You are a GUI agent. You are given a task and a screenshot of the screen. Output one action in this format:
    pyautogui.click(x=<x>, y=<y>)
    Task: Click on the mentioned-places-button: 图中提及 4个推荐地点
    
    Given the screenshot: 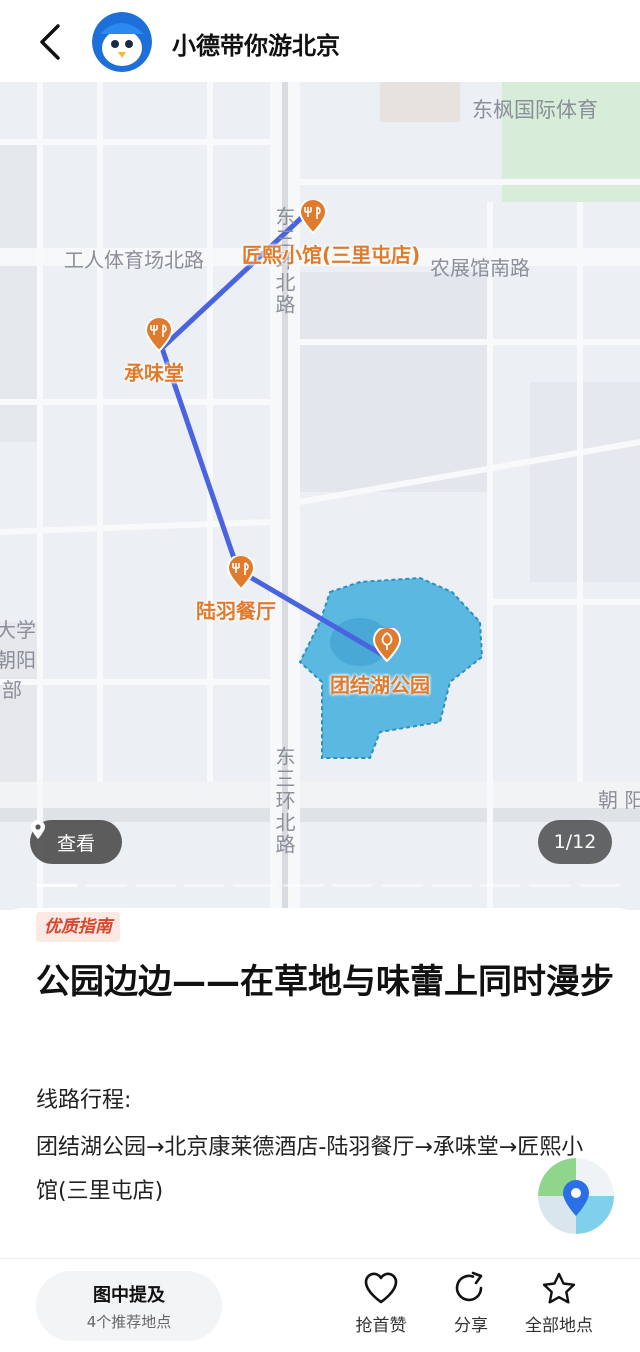 What is the action you would take?
    pyautogui.click(x=129, y=1306)
    